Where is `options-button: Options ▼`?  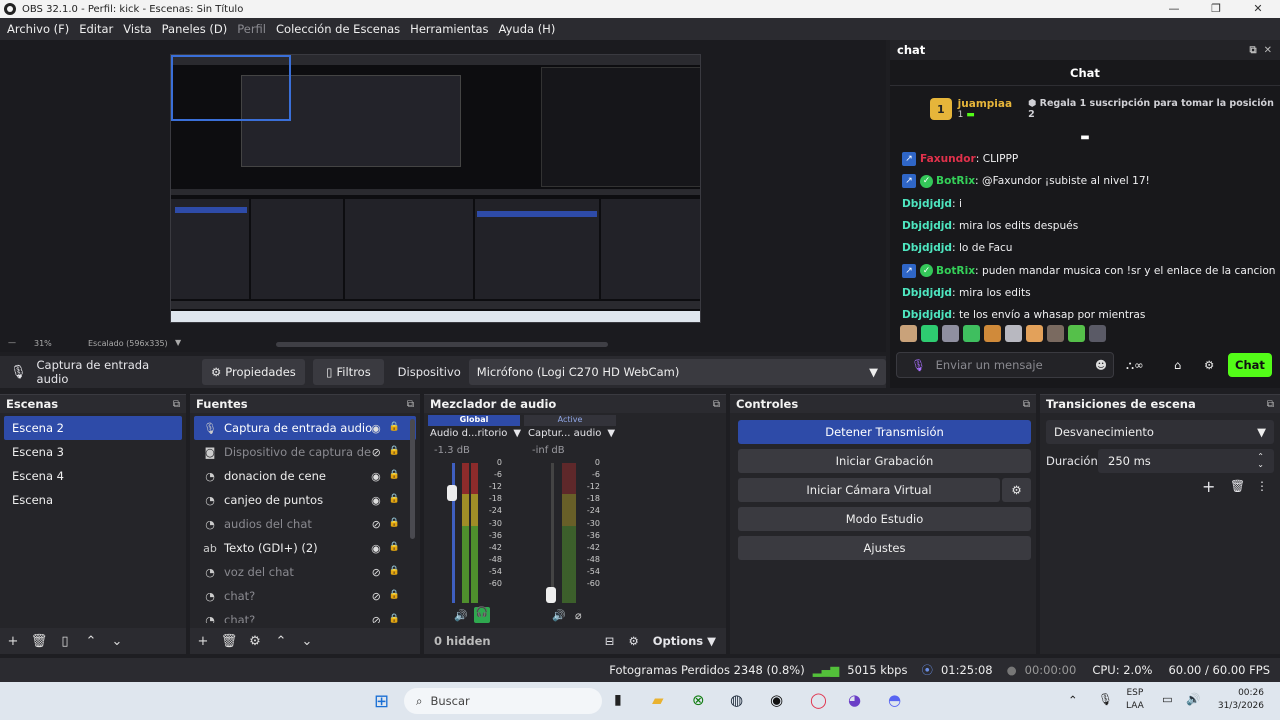
options-button: Options ▼ is located at coordinates (684, 641).